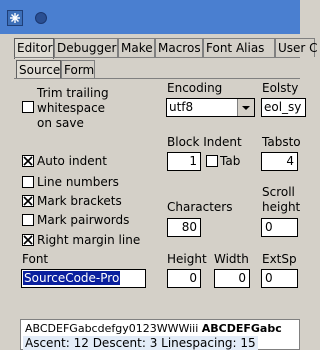 The width and height of the screenshot is (320, 350). What do you see at coordinates (140, 343) in the screenshot?
I see `preview-metrics: Ascent: 12 Descent: 3 Linespacing: 15` at bounding box center [140, 343].